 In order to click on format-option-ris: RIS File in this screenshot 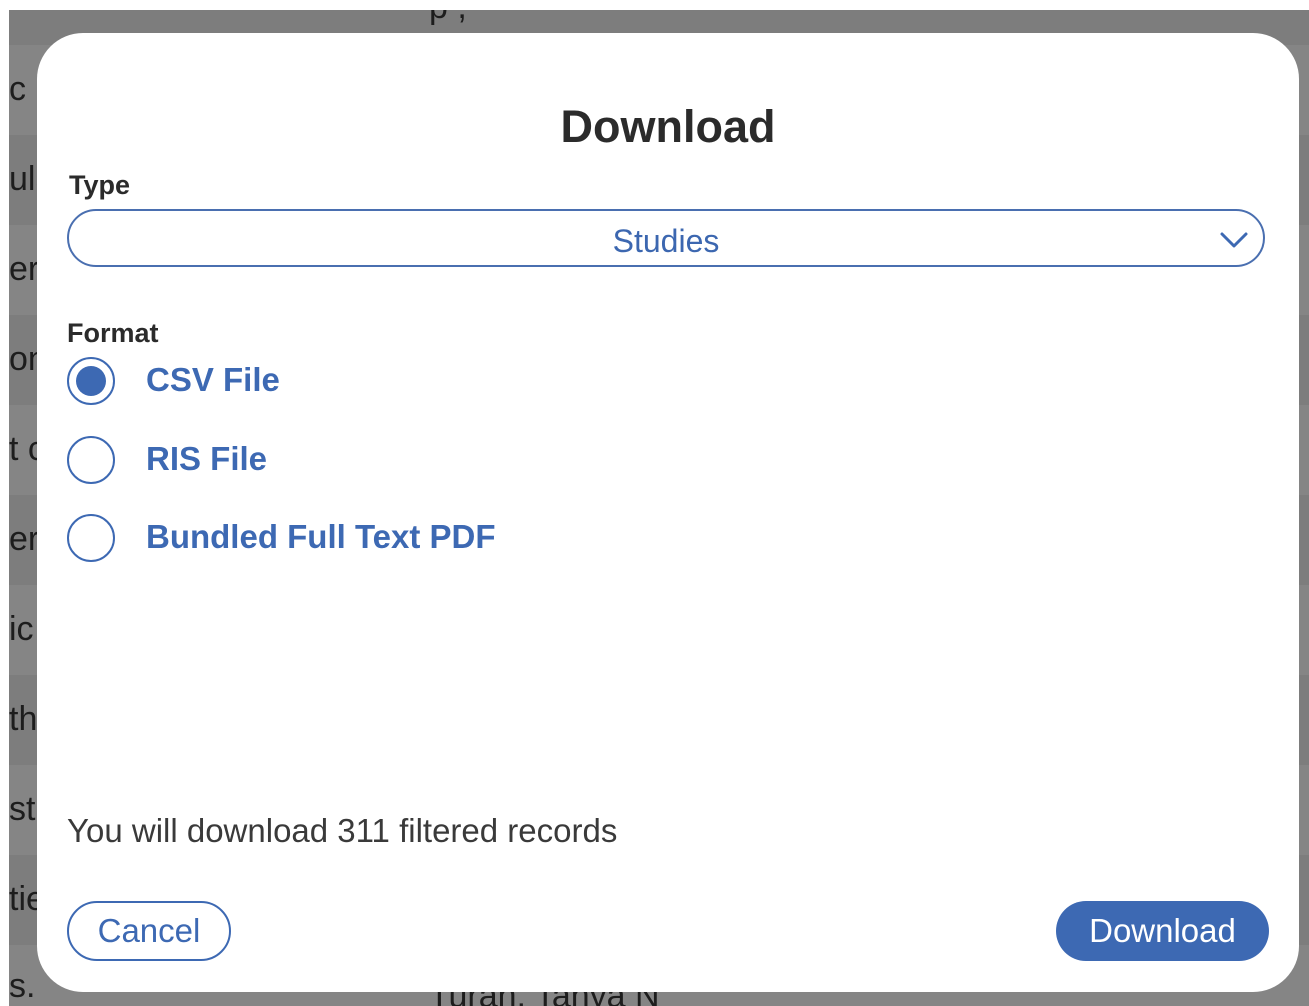, I will do `click(217, 461)`.